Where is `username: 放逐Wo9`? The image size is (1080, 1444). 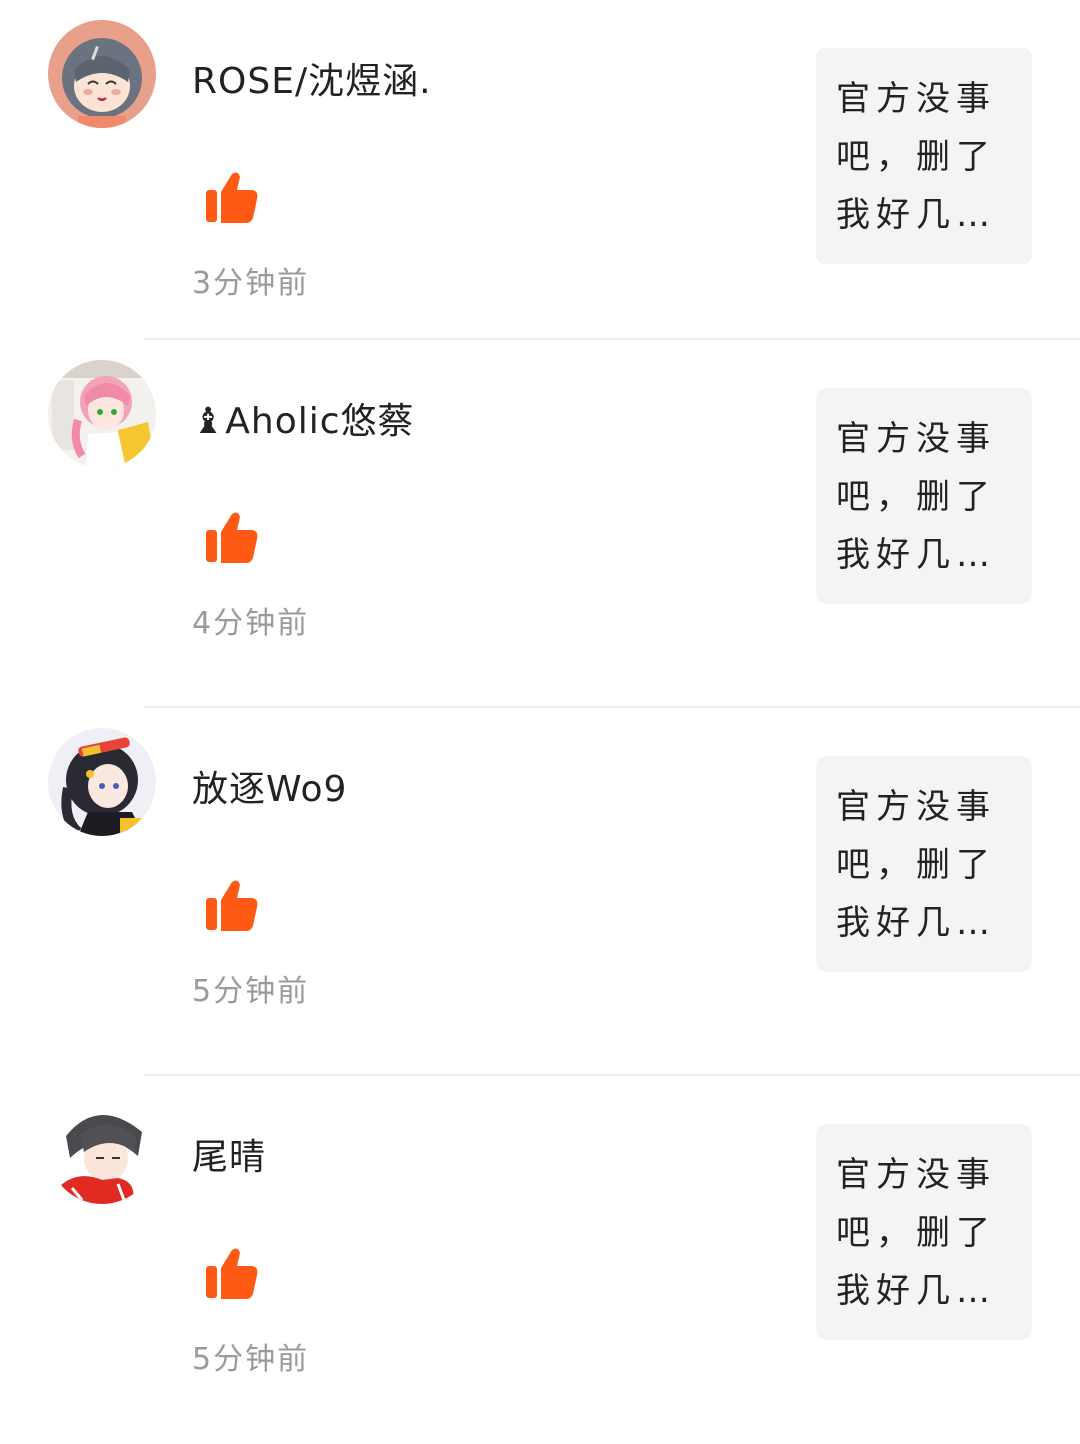
username: 放逐Wo9 is located at coordinates (269, 786).